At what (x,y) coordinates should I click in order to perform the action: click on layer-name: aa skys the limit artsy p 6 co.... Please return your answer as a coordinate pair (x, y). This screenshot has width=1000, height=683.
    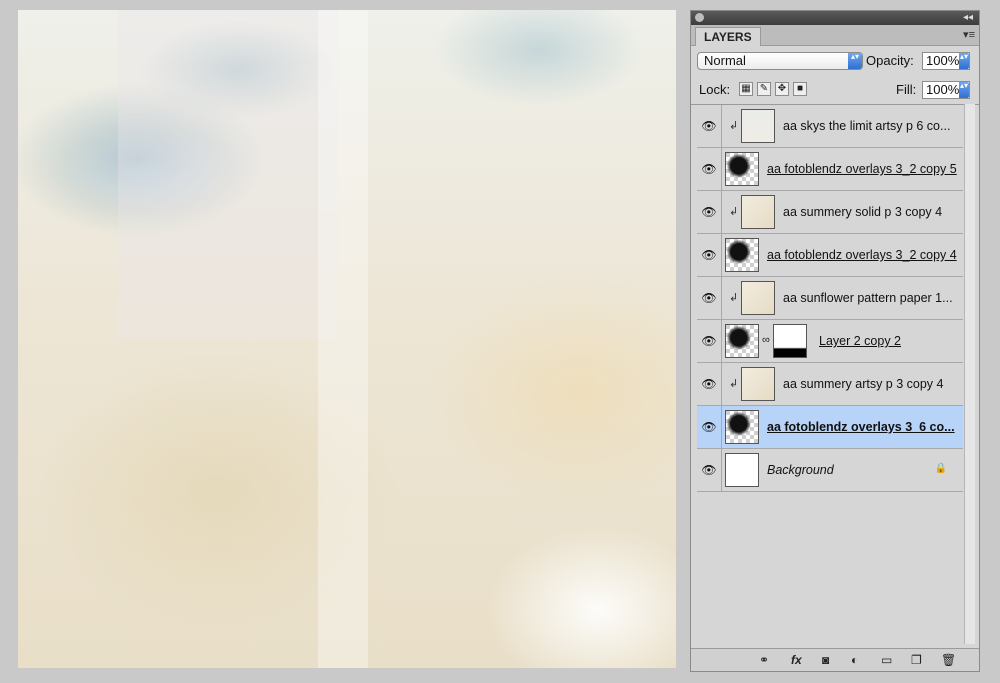
    Looking at the image, I should click on (866, 126).